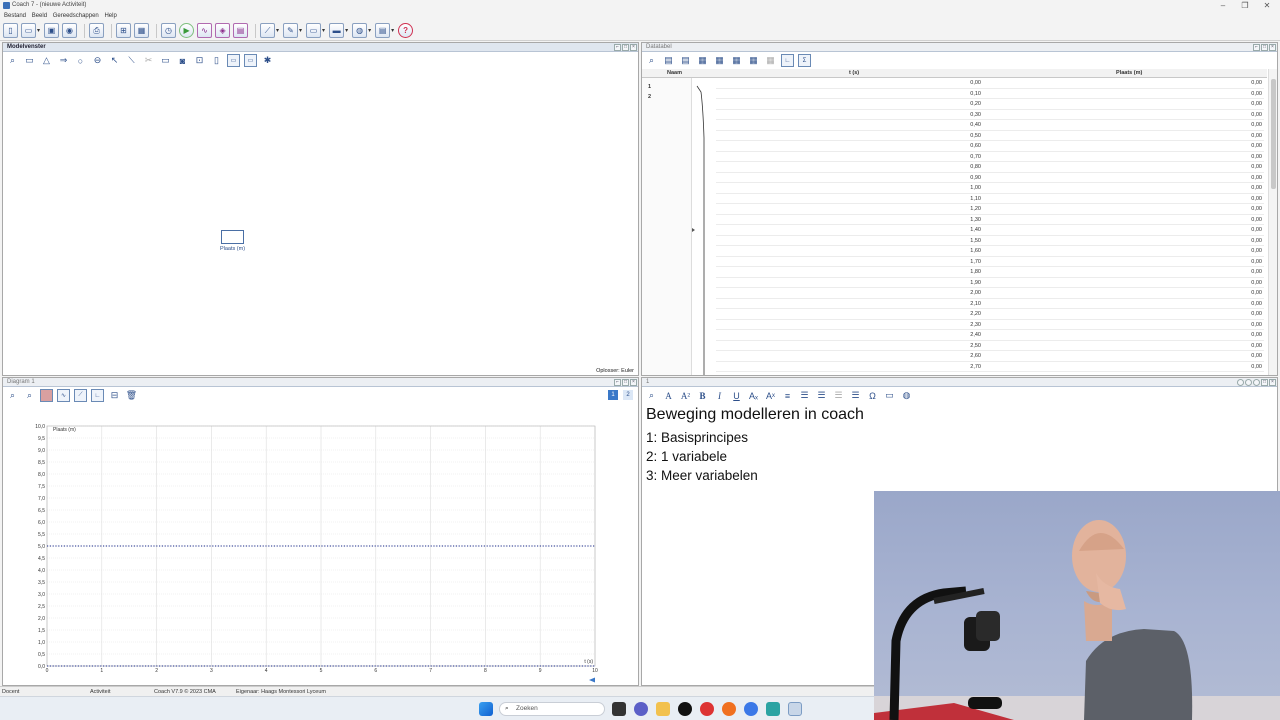  What do you see at coordinates (975, 209) in the screenshot?
I see `time-cell: 1,20` at bounding box center [975, 209].